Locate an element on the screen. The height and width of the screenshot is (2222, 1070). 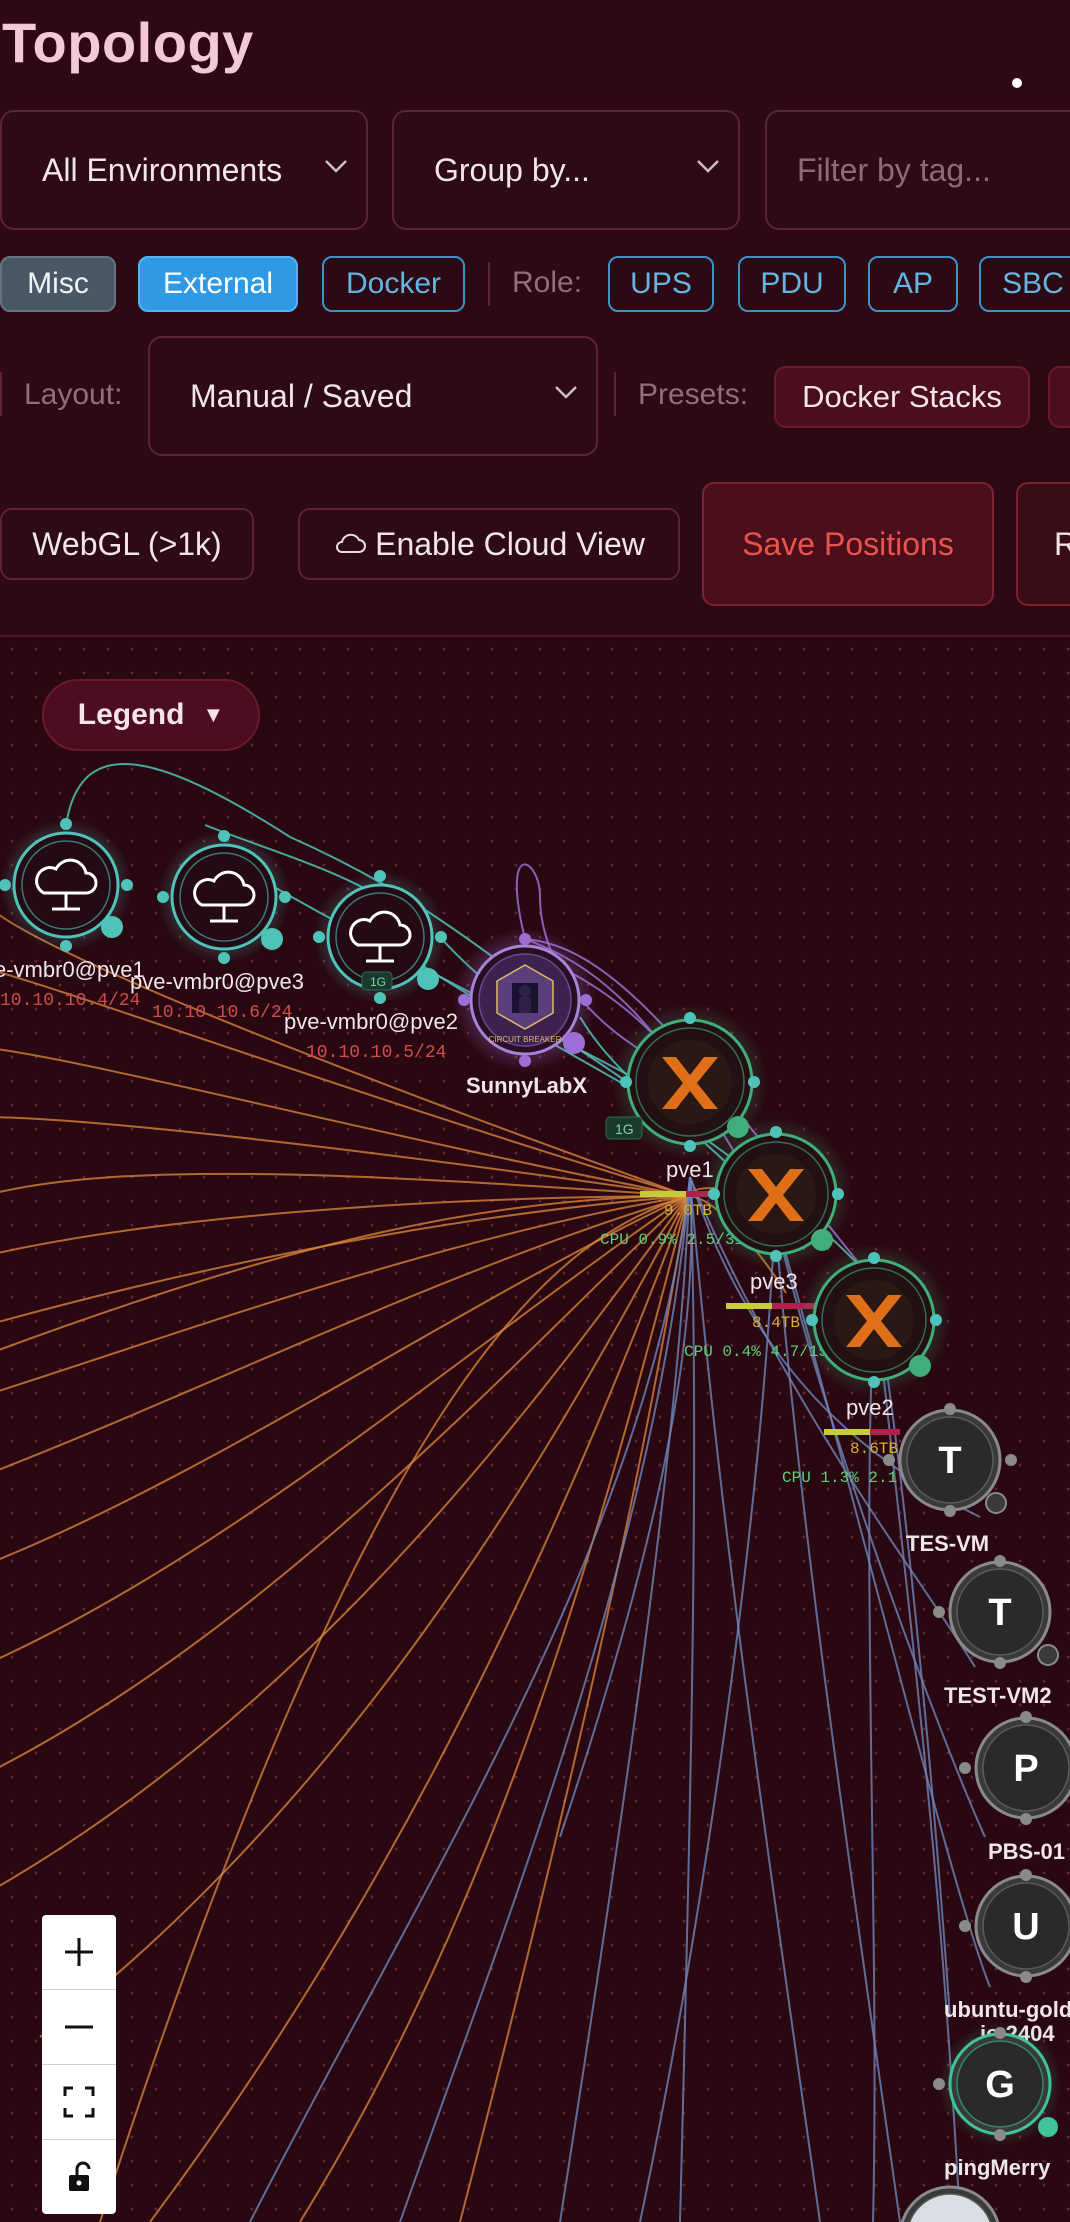
bridge-pve2-badge: 1G is located at coordinates (378, 982).